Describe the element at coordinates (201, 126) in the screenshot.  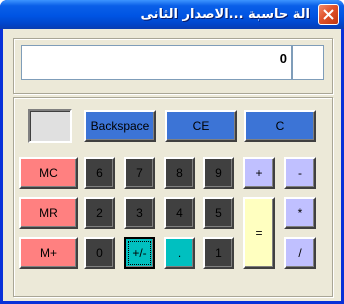
I see `clear-entry-button: CE` at that location.